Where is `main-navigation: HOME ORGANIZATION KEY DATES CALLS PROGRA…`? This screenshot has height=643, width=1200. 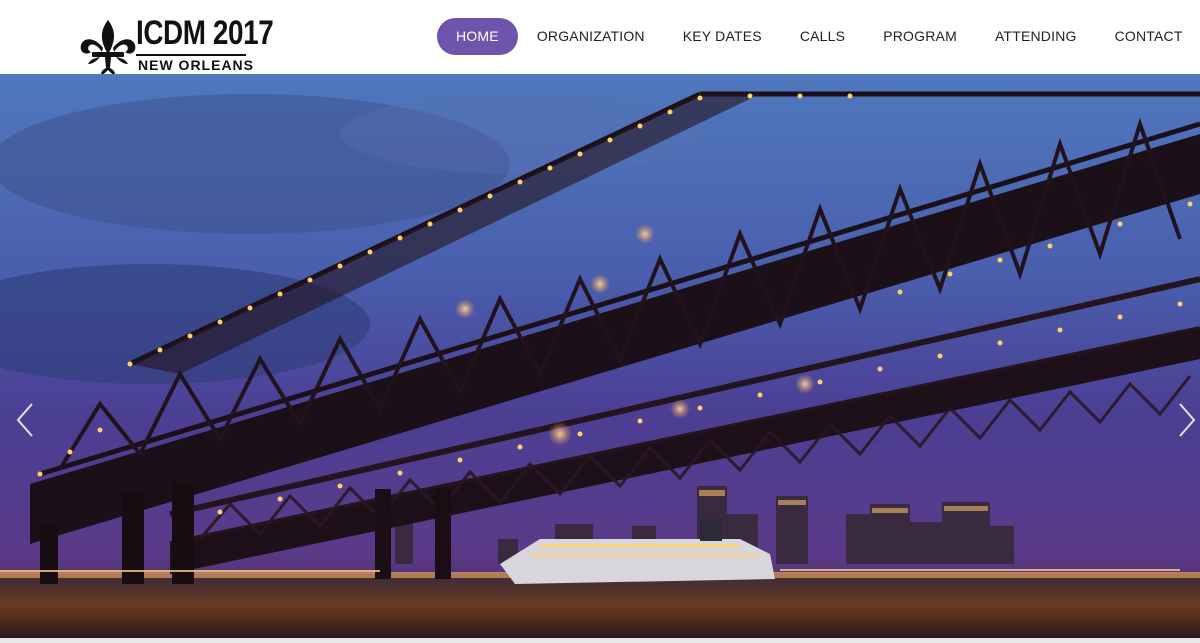
main-navigation: HOME ORGANIZATION KEY DATES CALLS PROGRA… is located at coordinates (818, 36).